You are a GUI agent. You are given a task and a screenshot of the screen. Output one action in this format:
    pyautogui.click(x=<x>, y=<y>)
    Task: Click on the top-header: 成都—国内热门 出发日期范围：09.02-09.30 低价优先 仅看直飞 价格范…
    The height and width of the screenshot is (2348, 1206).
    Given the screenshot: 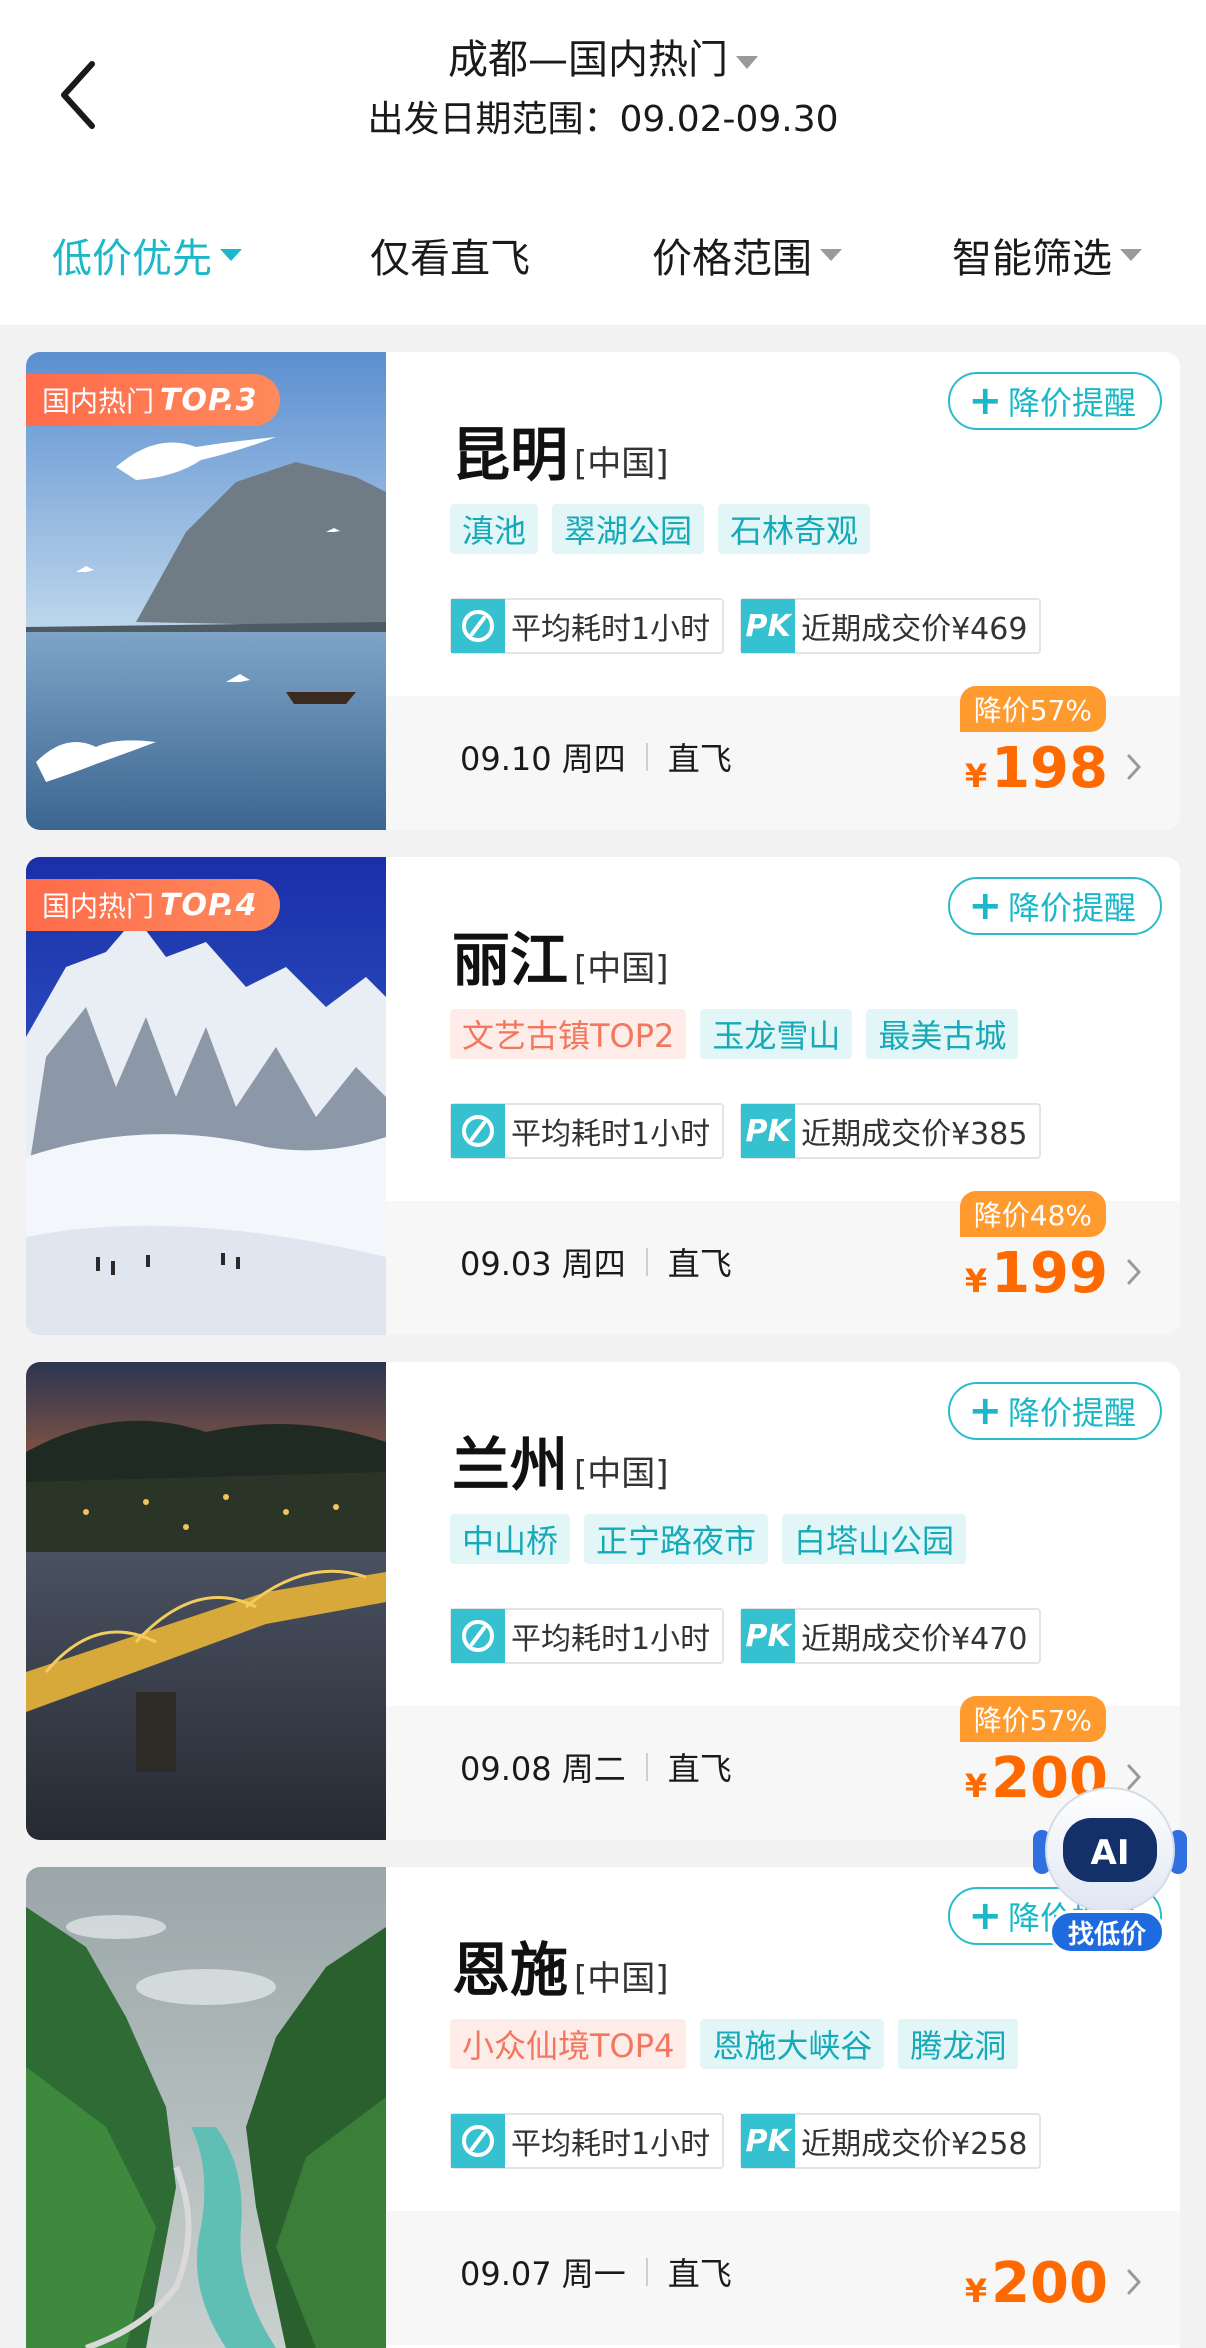 What is the action you would take?
    pyautogui.click(x=603, y=162)
    